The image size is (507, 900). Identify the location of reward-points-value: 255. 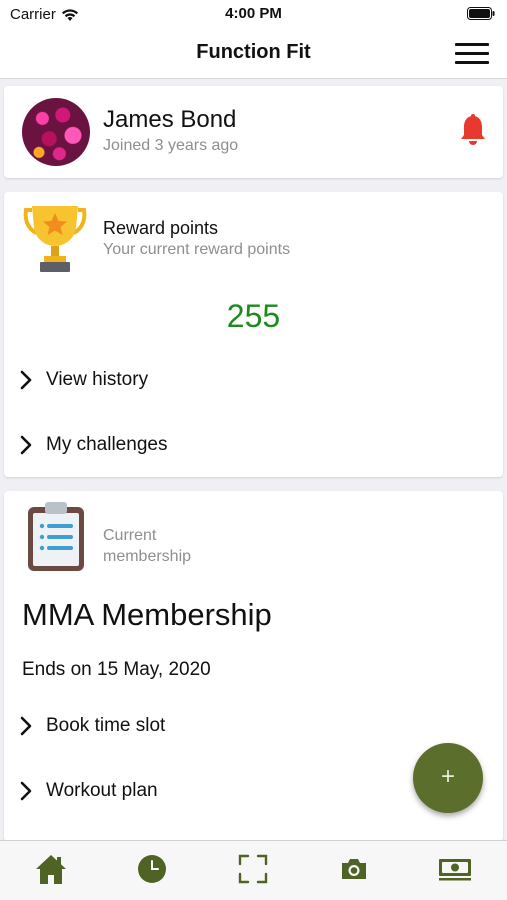
(253, 316).